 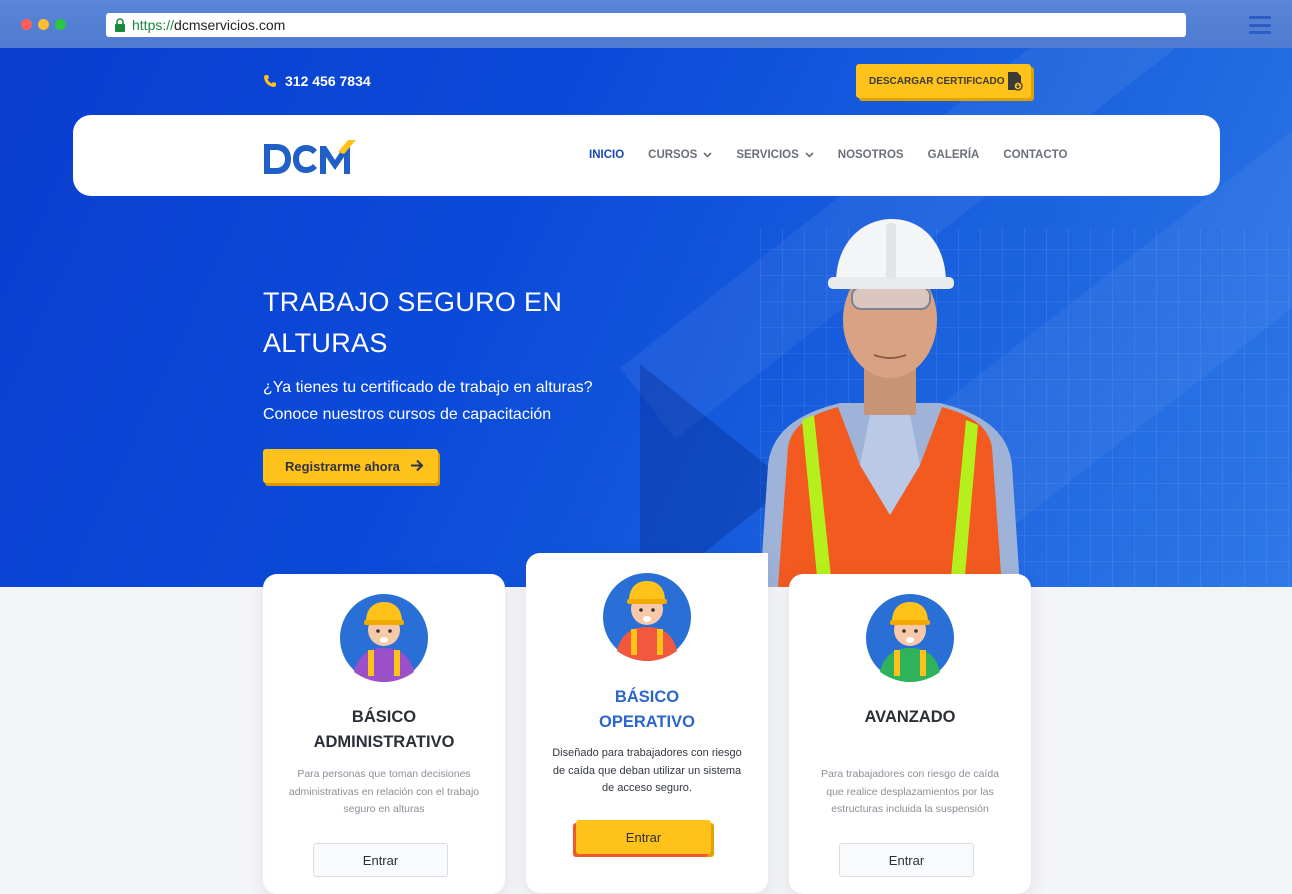 What do you see at coordinates (384, 742) in the screenshot?
I see `card-title-line2: ADMINISTRATIVO` at bounding box center [384, 742].